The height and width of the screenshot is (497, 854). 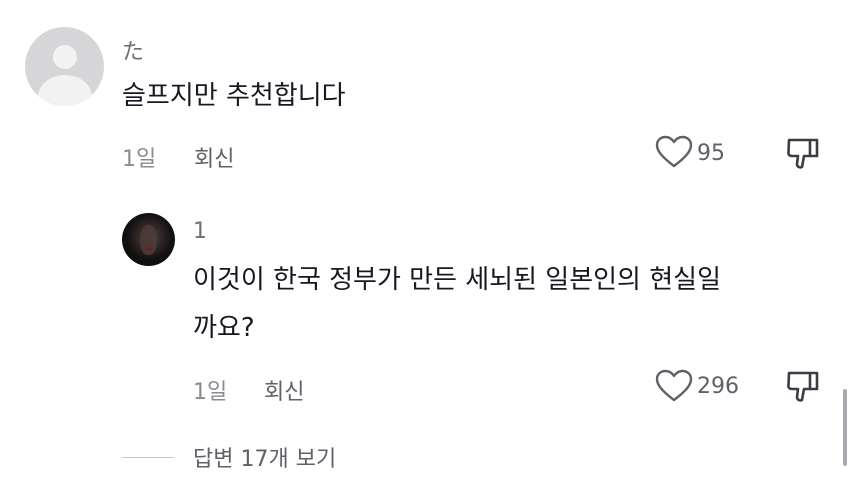 I want to click on dislike-button, so click(x=802, y=154).